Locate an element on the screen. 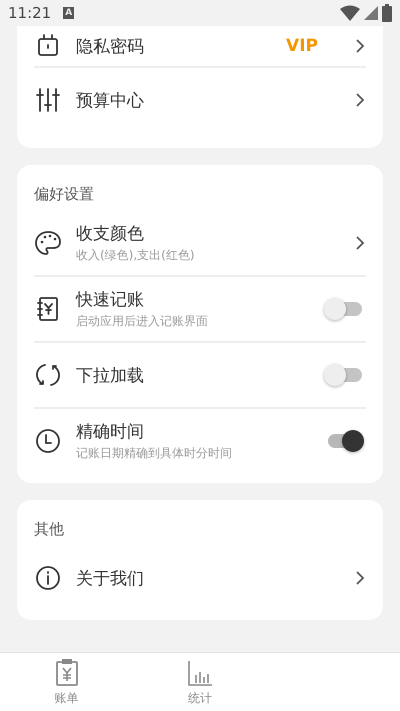 The image size is (400, 711). nav-tab: 统计 is located at coordinates (200, 682).